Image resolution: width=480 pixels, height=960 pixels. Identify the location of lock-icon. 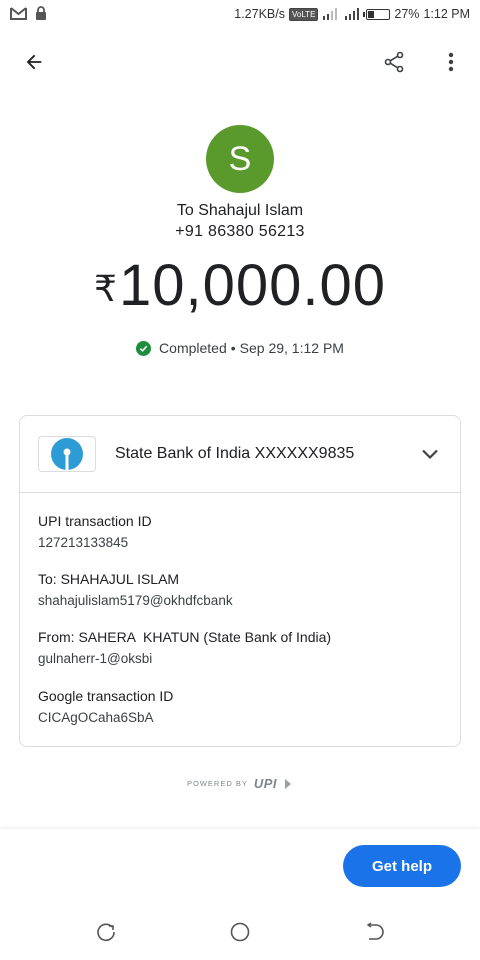
(41, 13).